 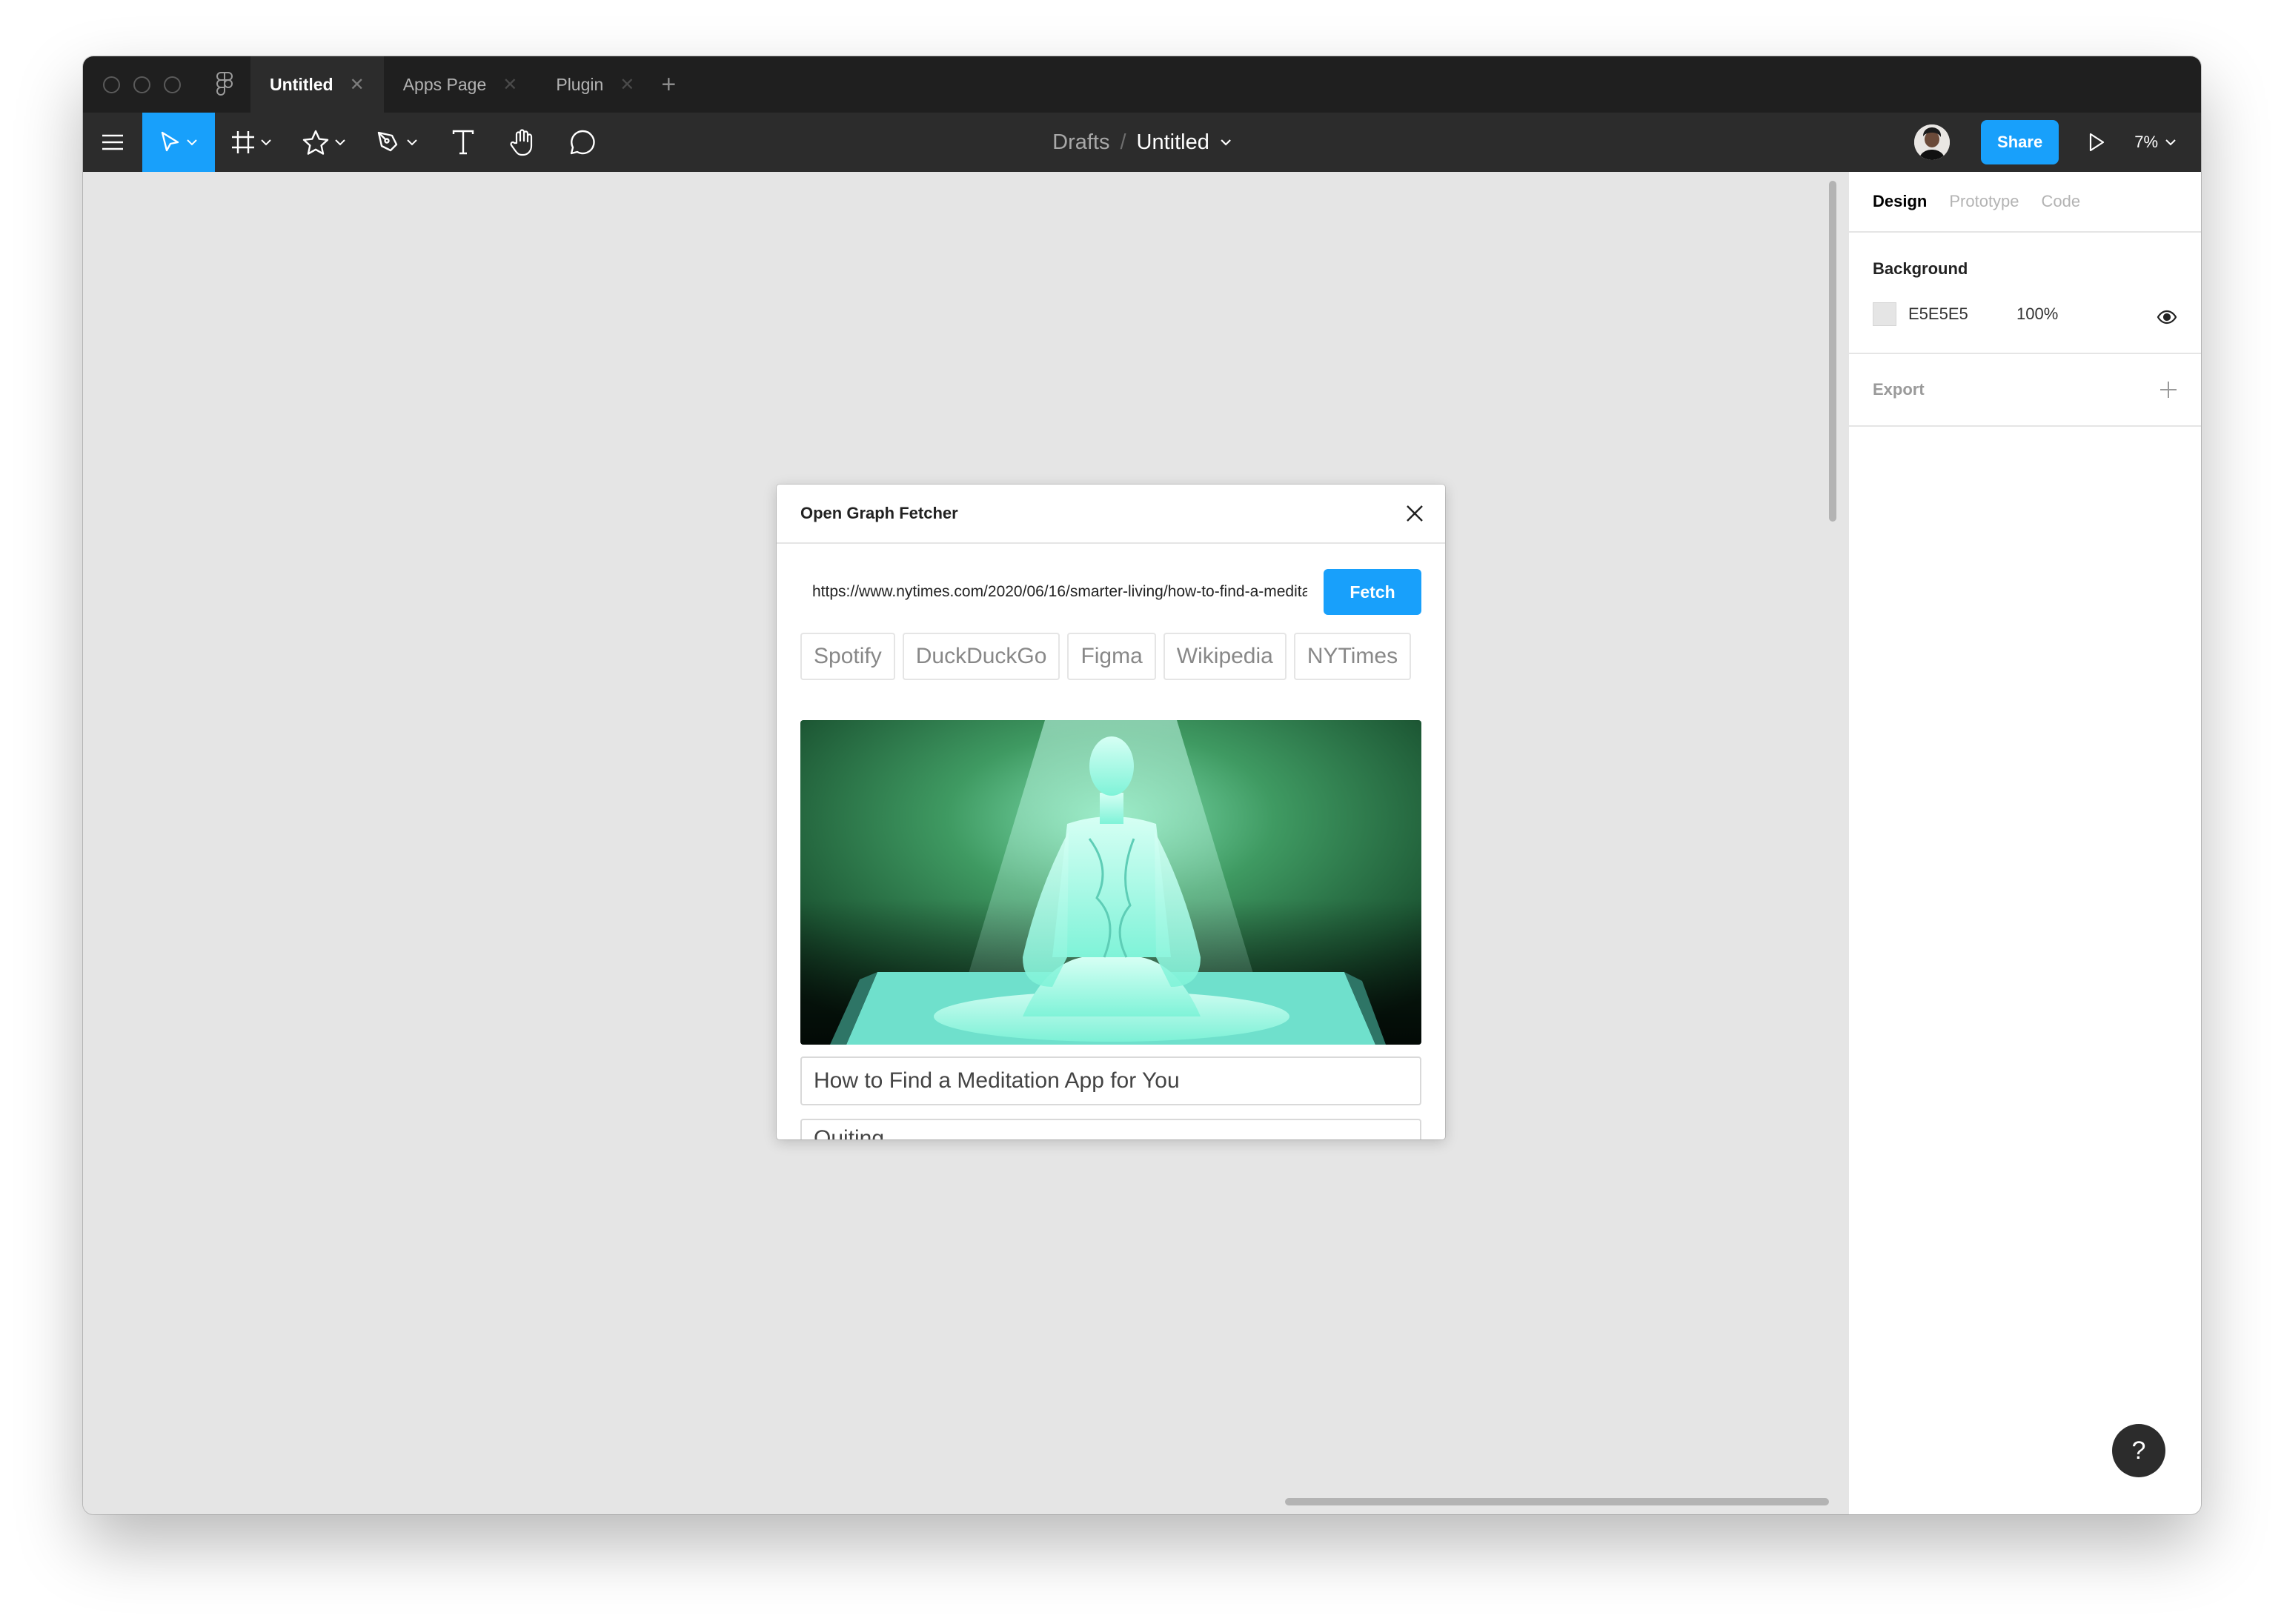 What do you see at coordinates (172, 84) in the screenshot?
I see `maximize-window-button` at bounding box center [172, 84].